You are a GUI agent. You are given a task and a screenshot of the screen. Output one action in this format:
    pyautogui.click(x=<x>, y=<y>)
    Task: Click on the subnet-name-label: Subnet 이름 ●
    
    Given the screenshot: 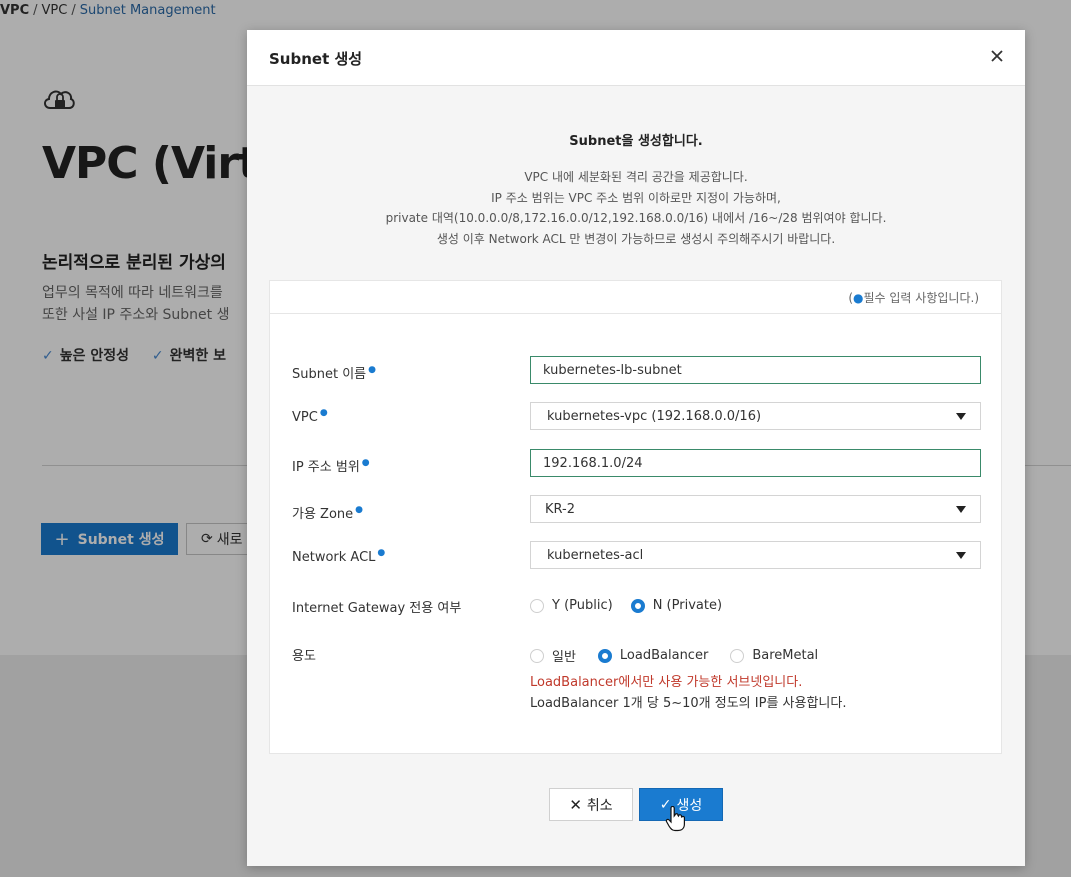 What is the action you would take?
    pyautogui.click(x=334, y=372)
    